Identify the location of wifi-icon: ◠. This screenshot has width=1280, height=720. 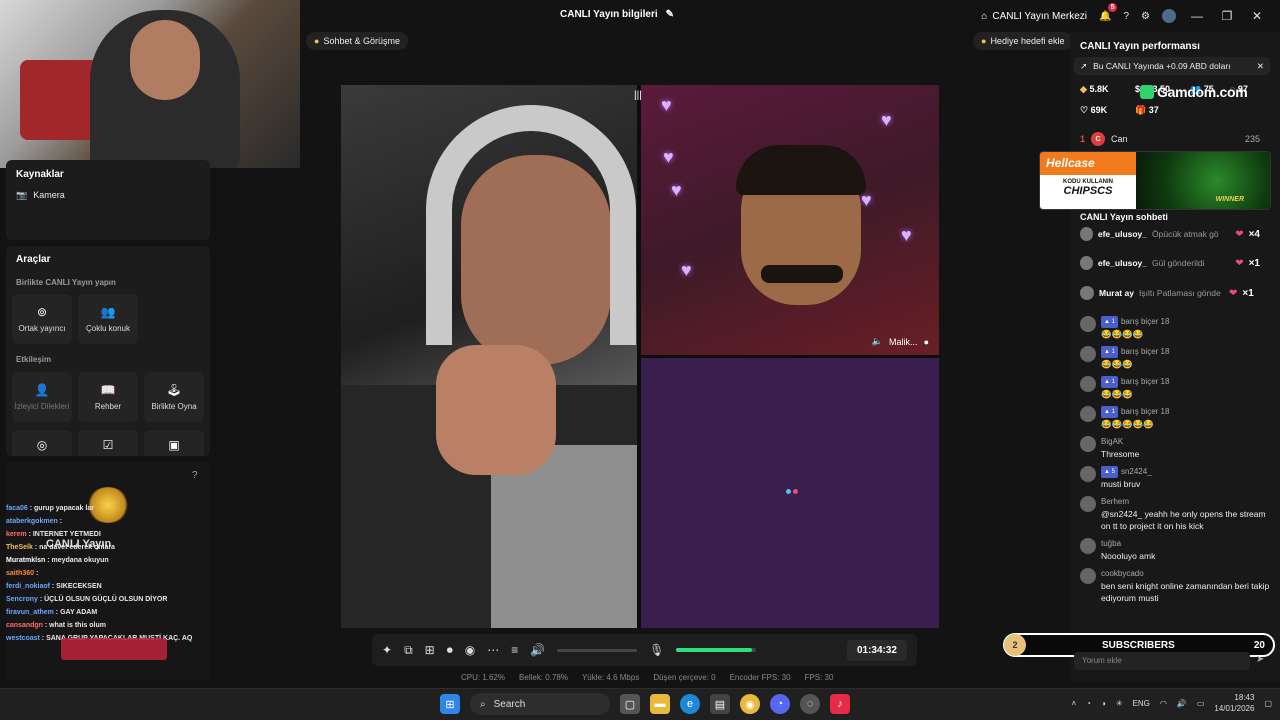
(1163, 703).